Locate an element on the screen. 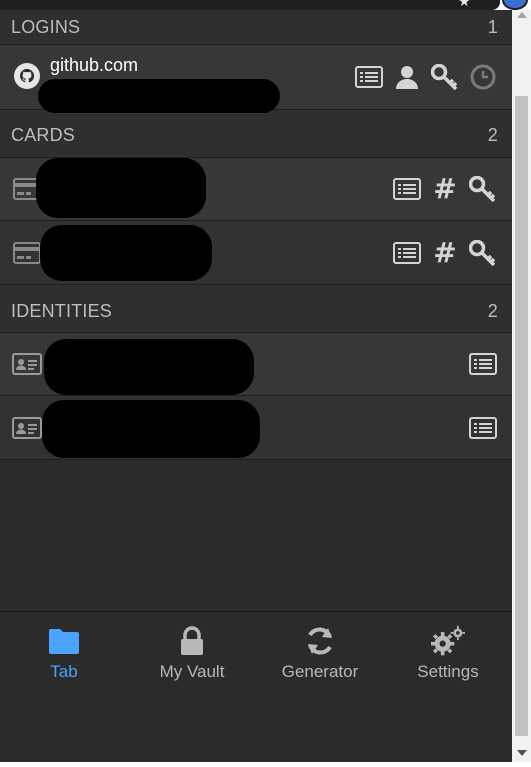 Image resolution: width=531 pixels, height=767 pixels. section-count: 1 is located at coordinates (492, 26).